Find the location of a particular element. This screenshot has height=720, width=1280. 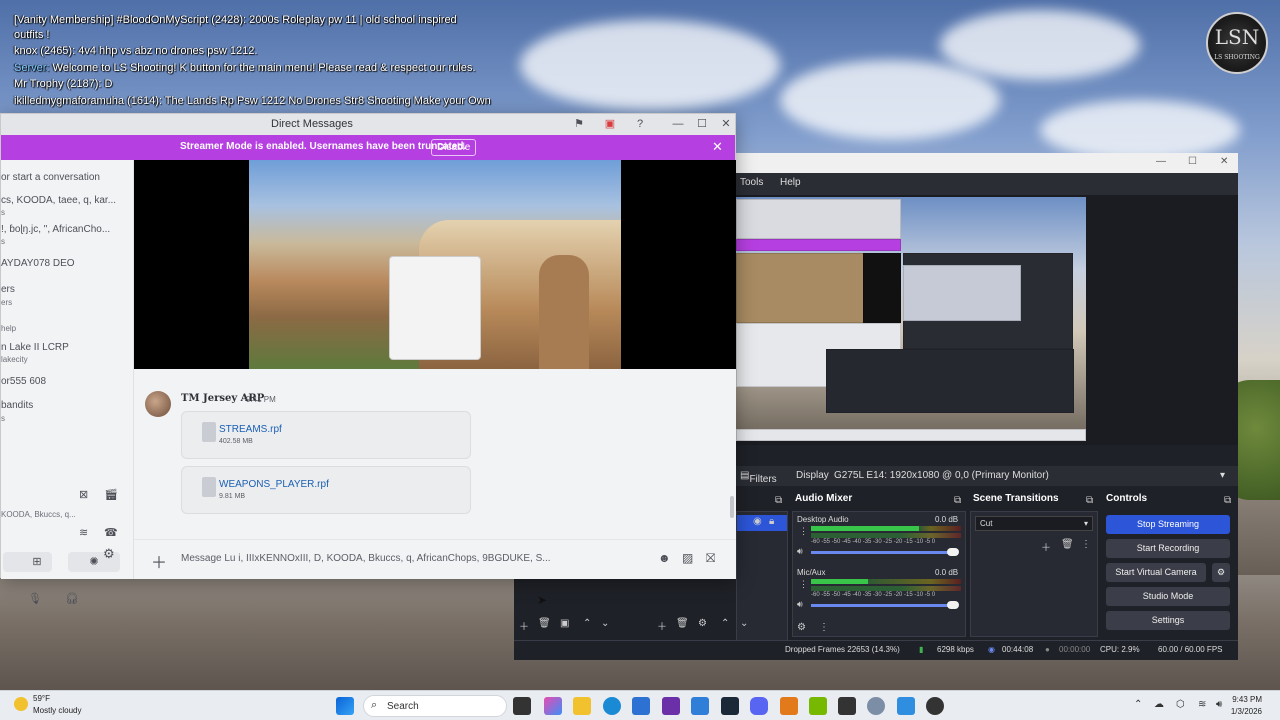

tray-app-icon: ⬡ is located at coordinates (1180, 704).